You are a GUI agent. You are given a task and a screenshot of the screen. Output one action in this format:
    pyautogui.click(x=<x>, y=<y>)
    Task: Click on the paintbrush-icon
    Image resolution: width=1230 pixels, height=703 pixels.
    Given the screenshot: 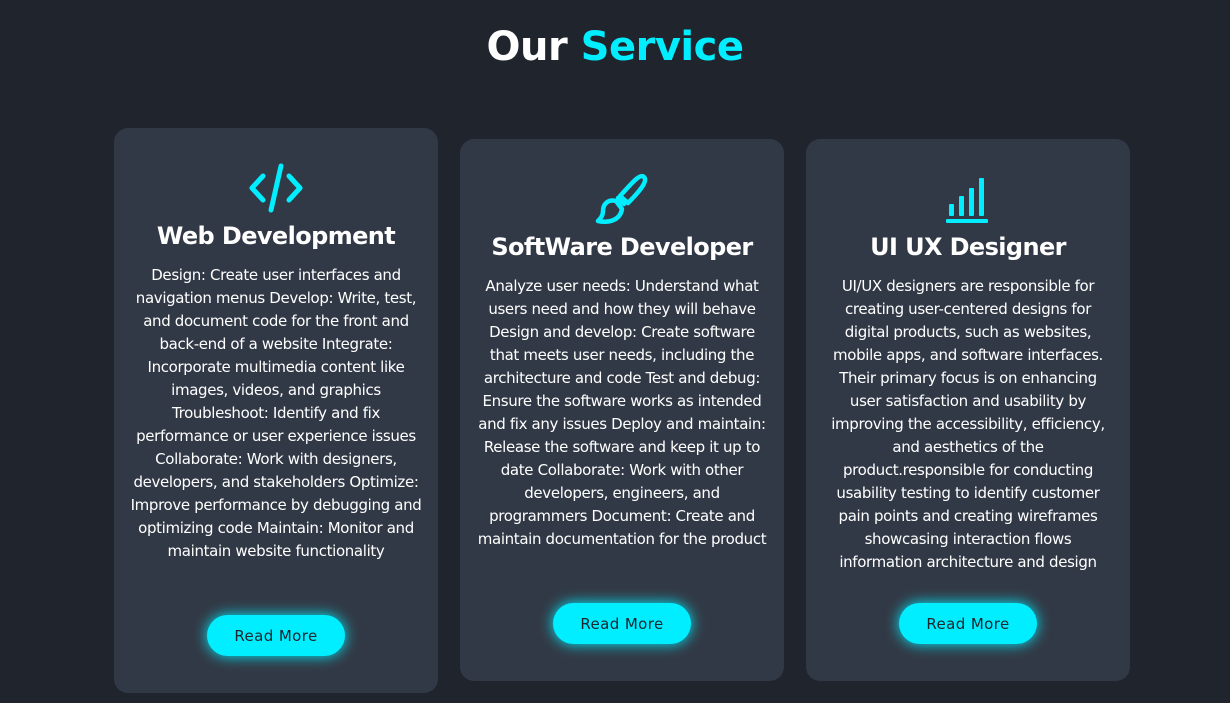 What is the action you would take?
    pyautogui.click(x=622, y=199)
    